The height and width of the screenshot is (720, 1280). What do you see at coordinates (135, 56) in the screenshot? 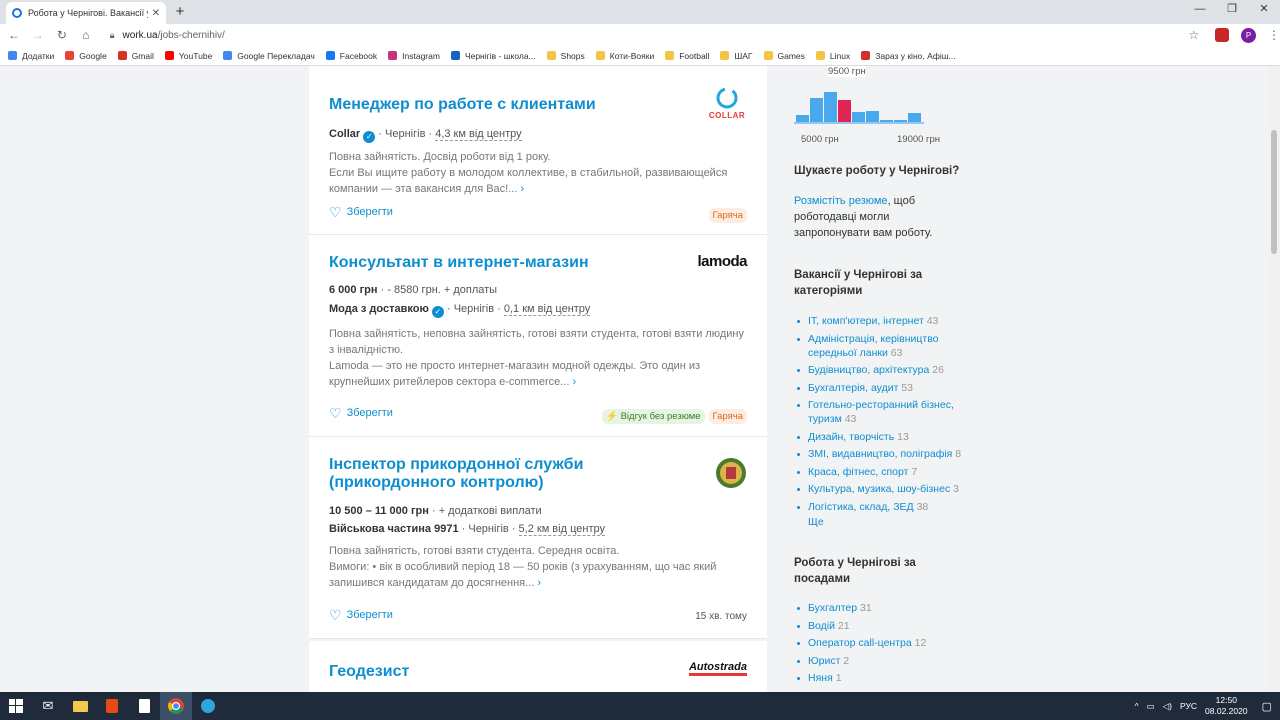
I see `bookmark-item: Gmail` at bounding box center [135, 56].